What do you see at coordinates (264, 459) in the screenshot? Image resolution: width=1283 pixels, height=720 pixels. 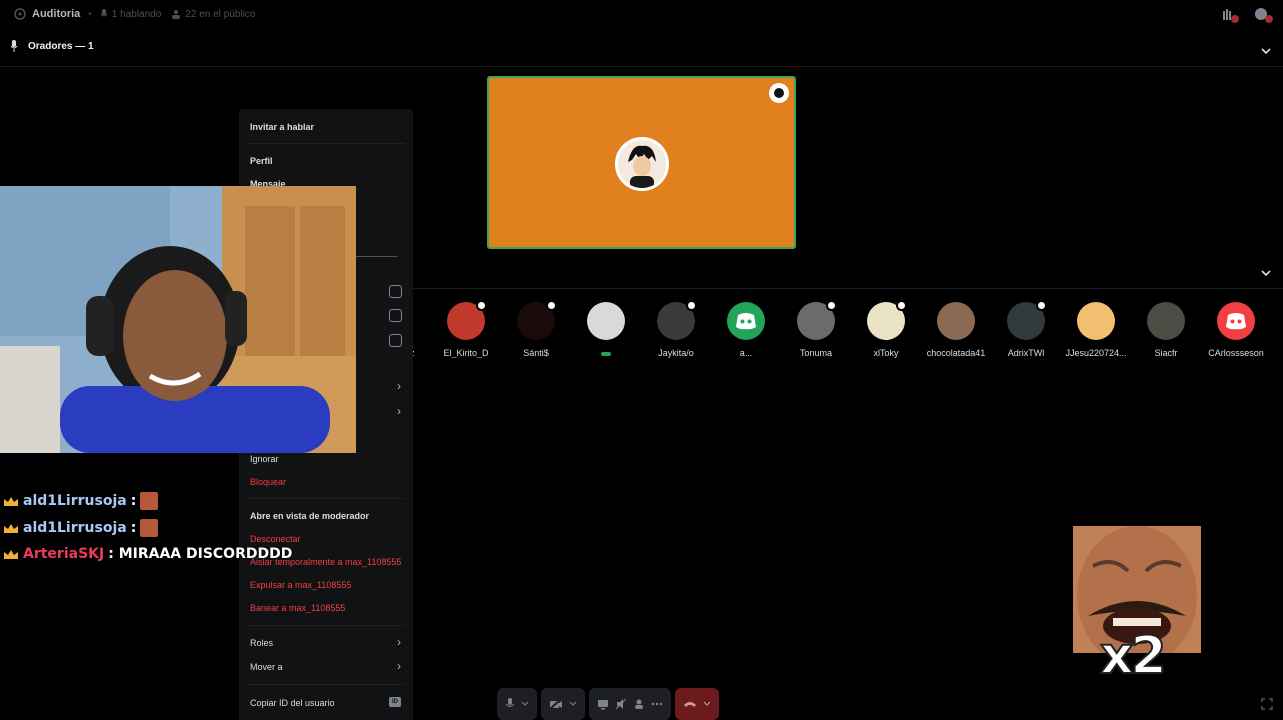 I see `menu-ignore: Ignorar` at bounding box center [264, 459].